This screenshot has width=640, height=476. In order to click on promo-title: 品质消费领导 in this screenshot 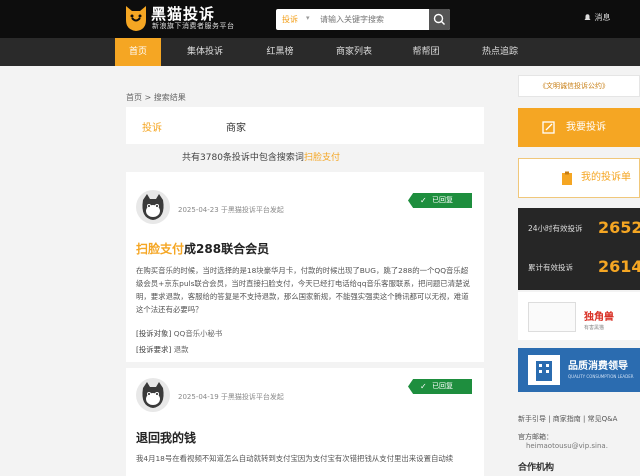, I will do `click(598, 366)`.